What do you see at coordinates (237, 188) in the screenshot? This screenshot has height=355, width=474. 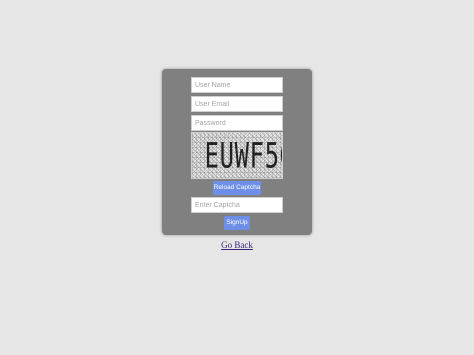 I see `reload-captcha-button: Reload Captcha` at bounding box center [237, 188].